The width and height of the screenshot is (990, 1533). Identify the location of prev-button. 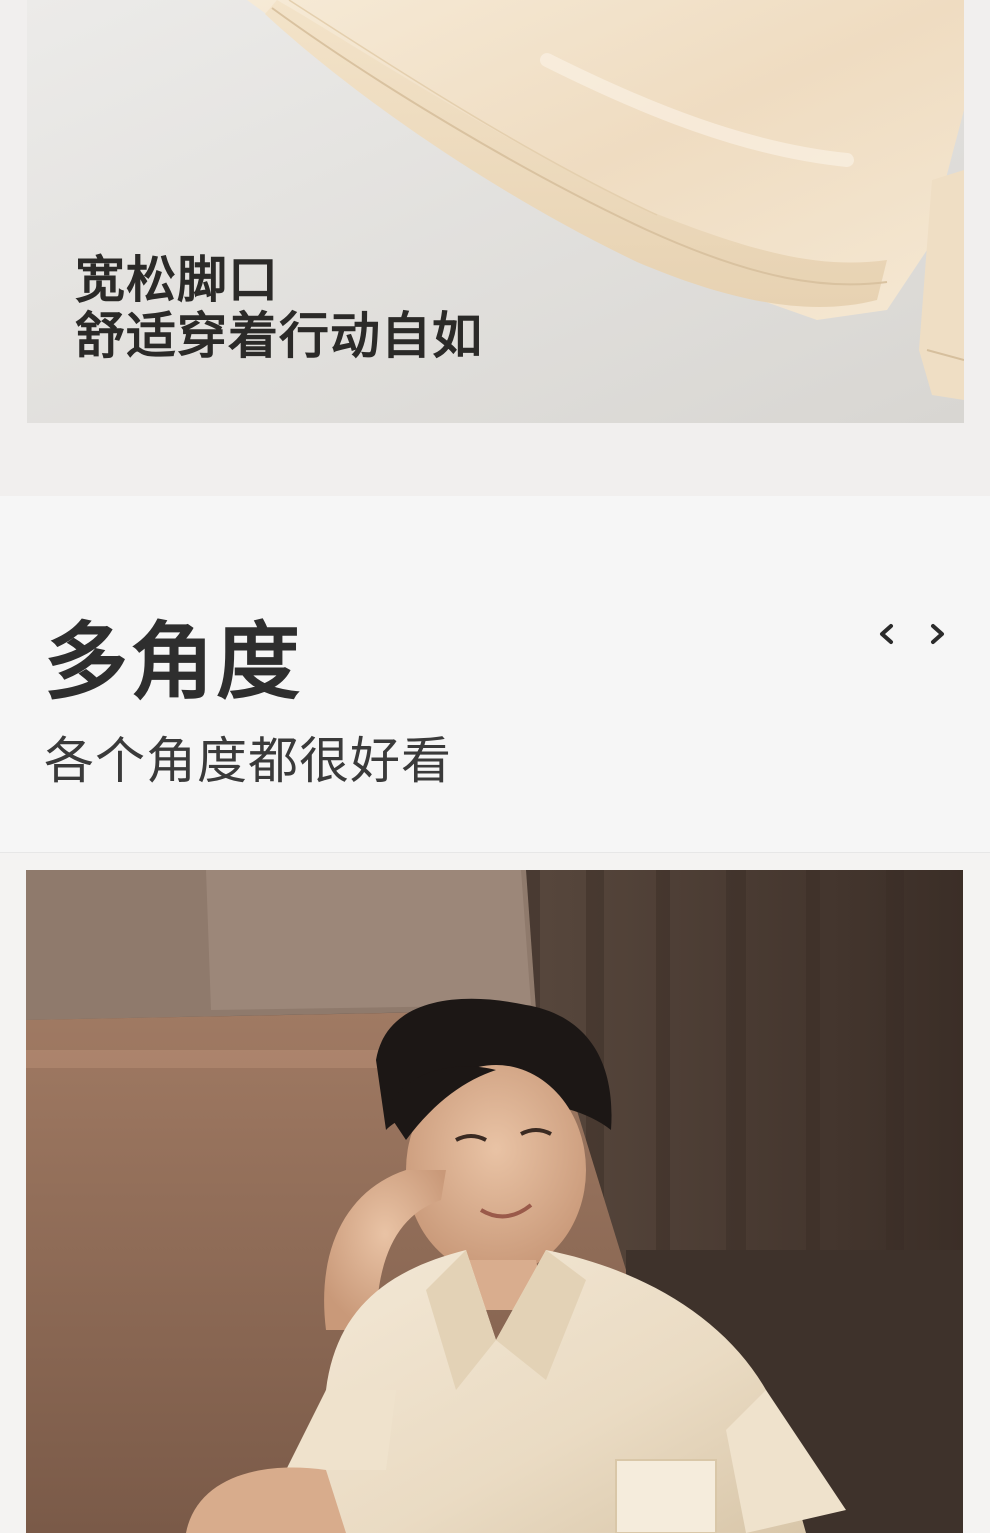
(886, 634).